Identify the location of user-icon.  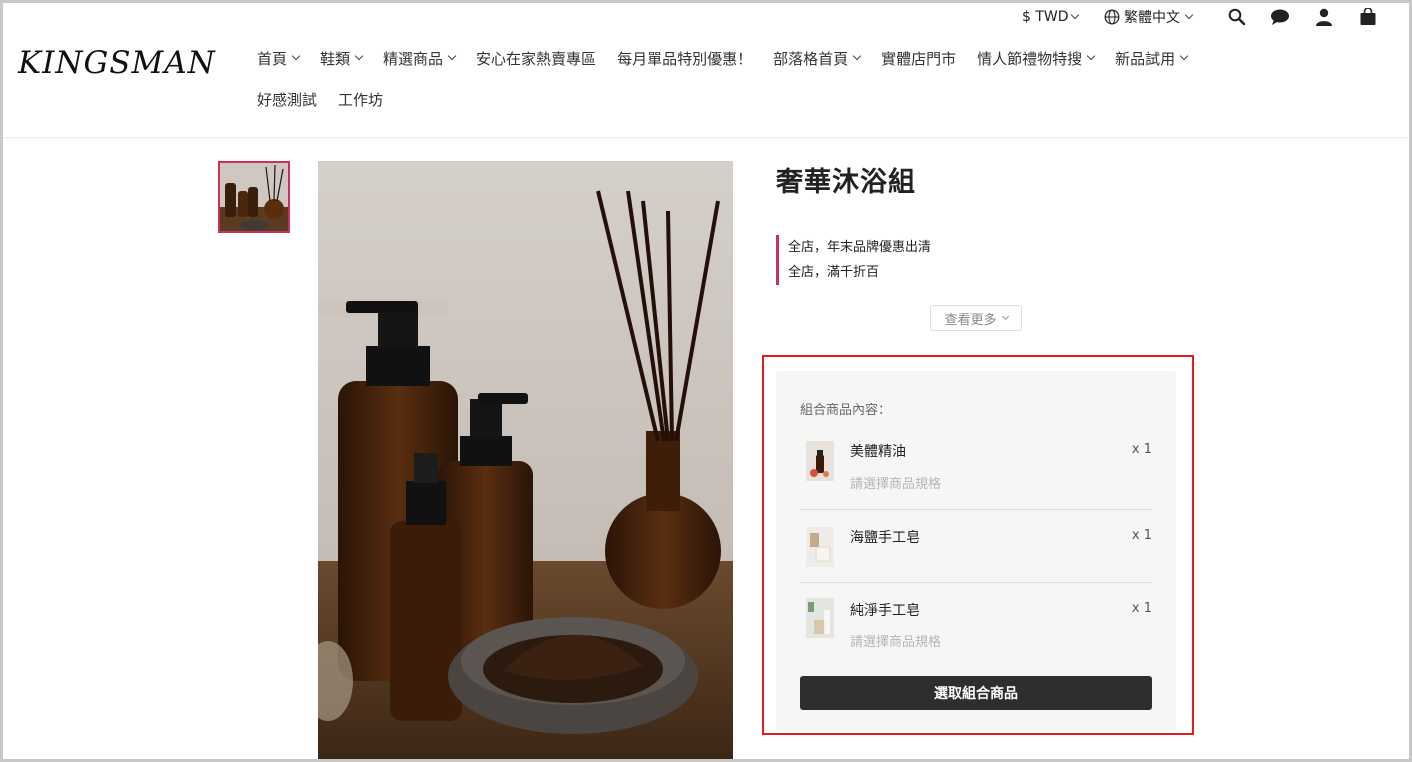
(1324, 17).